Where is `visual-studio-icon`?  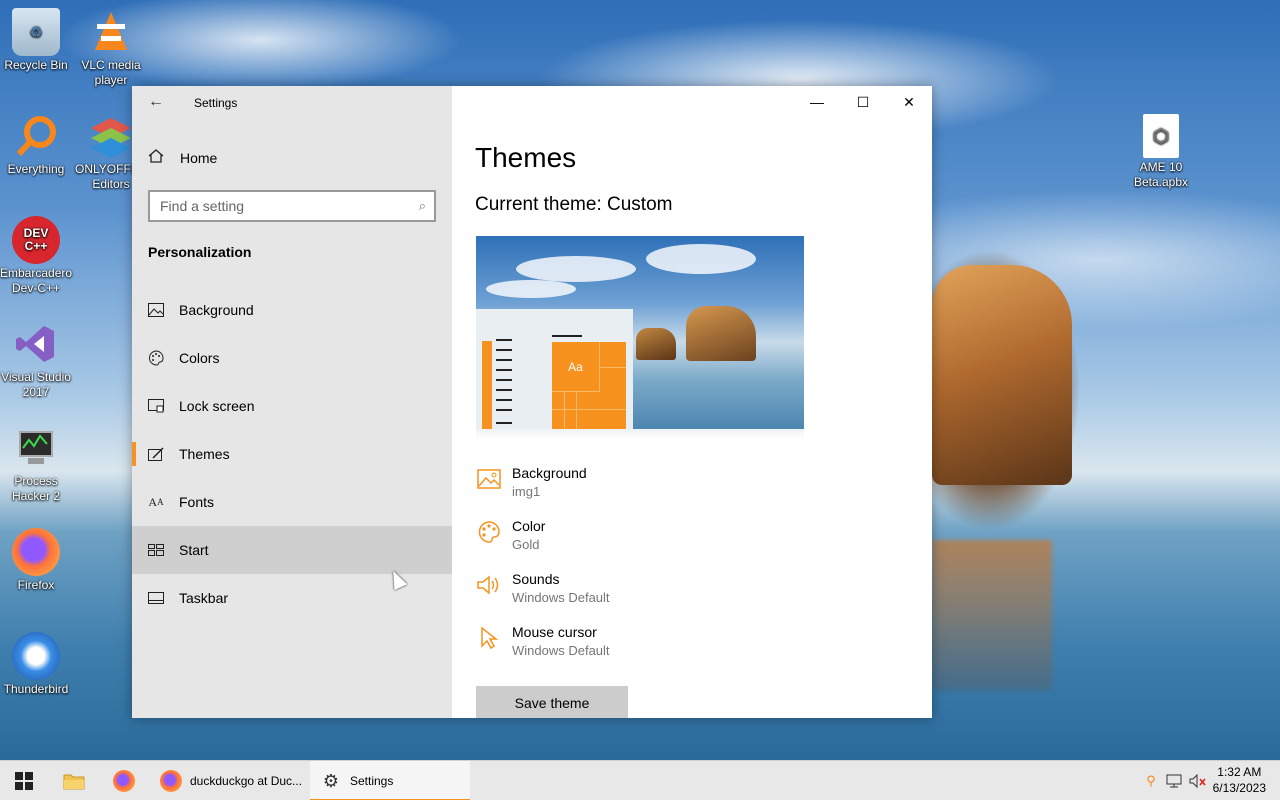 visual-studio-icon is located at coordinates (36, 344).